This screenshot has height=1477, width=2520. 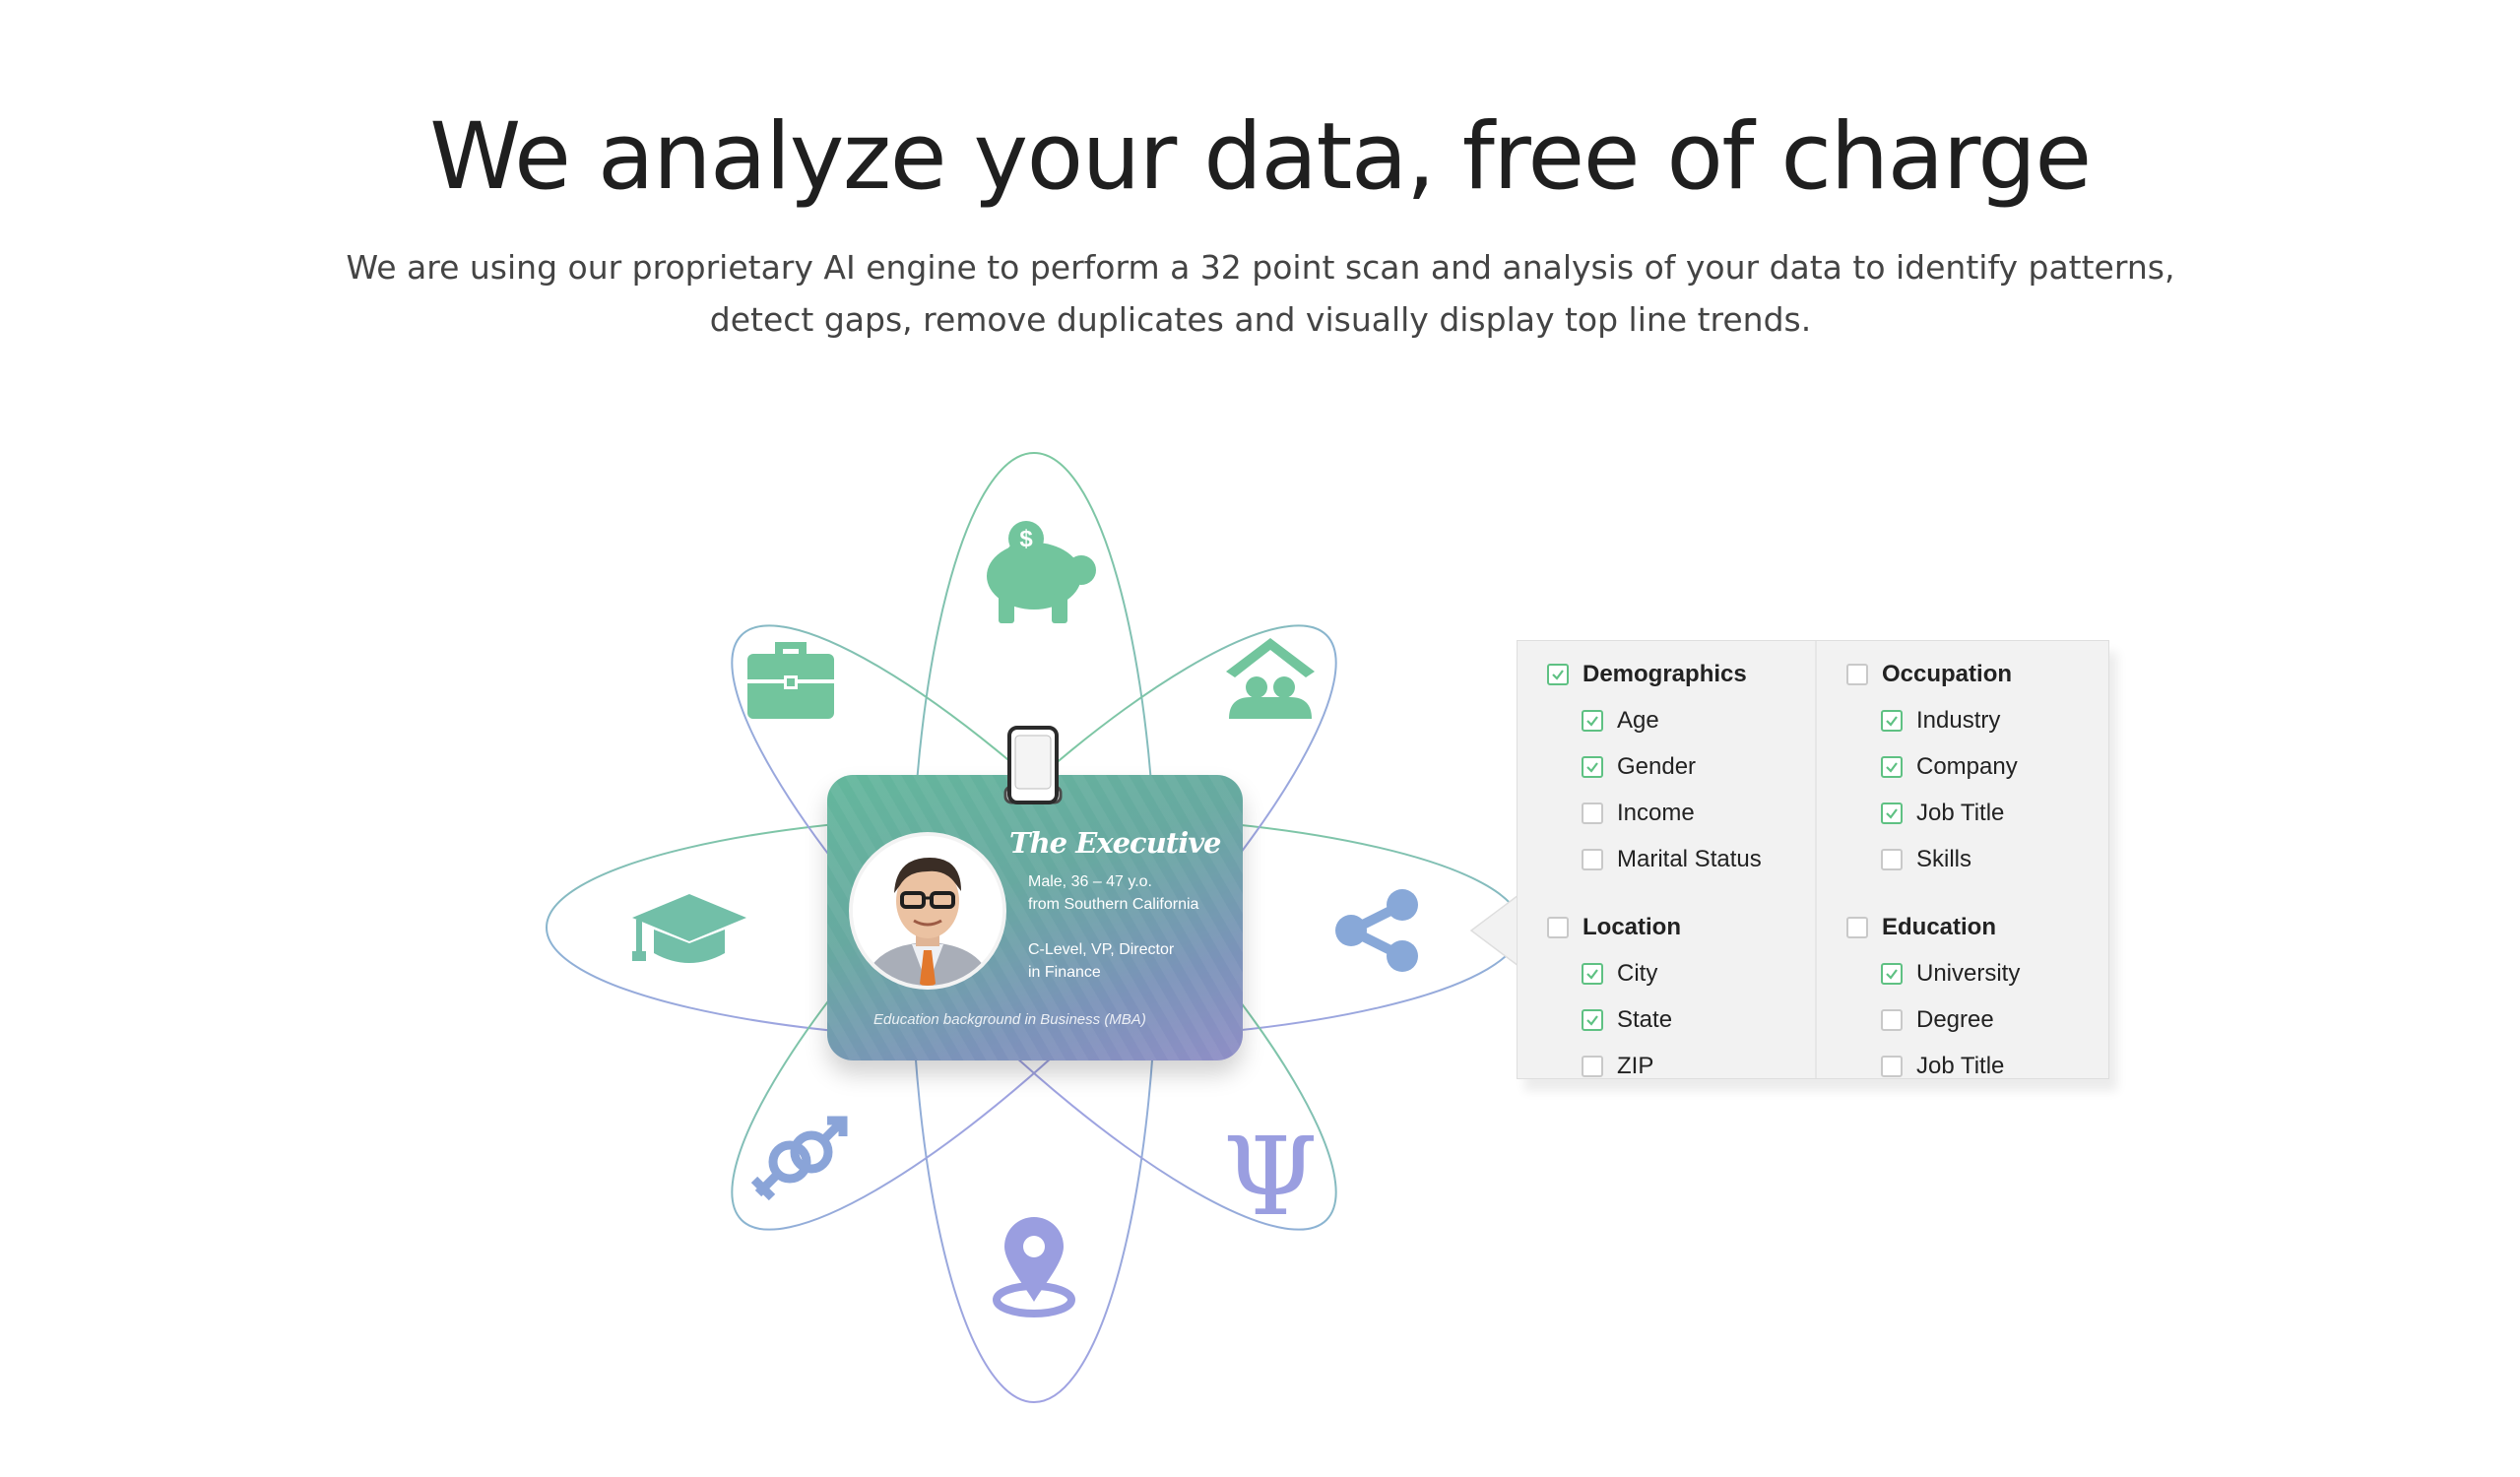 I want to click on checkbox-income, so click(x=1592, y=813).